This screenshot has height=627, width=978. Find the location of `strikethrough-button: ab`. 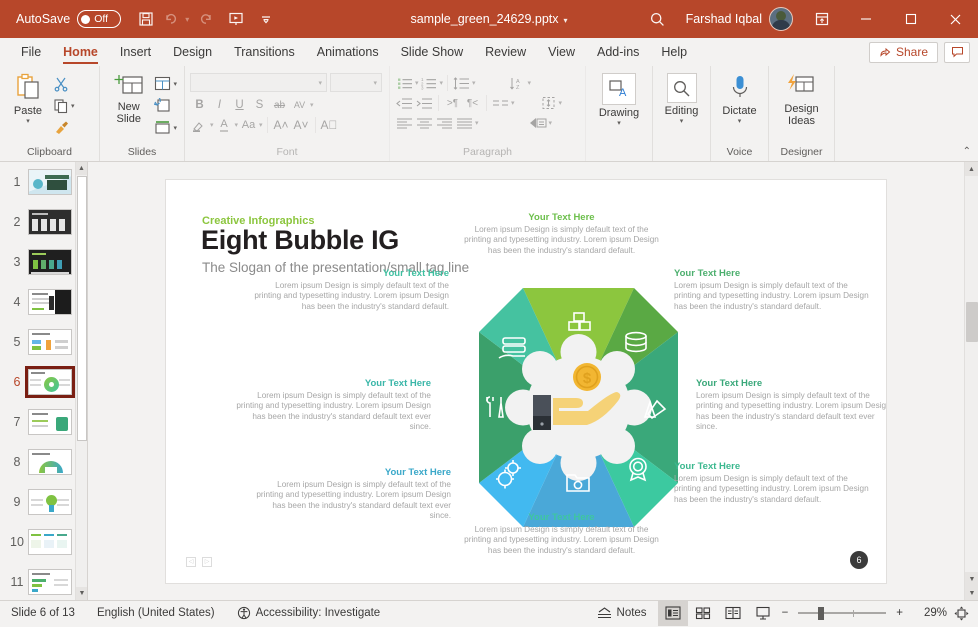

strikethrough-button: ab is located at coordinates (279, 105).